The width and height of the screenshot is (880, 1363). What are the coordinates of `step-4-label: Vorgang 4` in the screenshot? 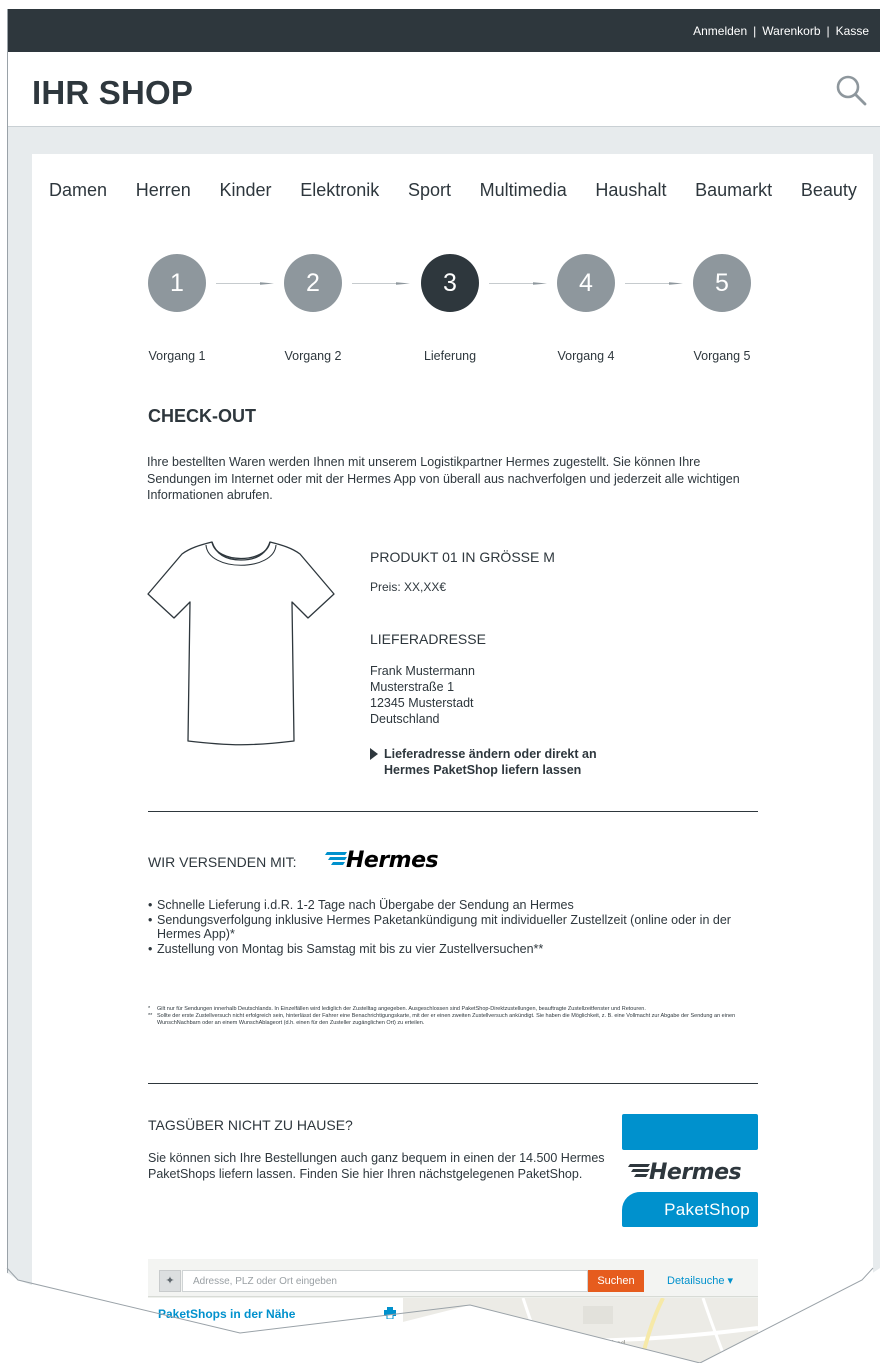 It's located at (586, 356).